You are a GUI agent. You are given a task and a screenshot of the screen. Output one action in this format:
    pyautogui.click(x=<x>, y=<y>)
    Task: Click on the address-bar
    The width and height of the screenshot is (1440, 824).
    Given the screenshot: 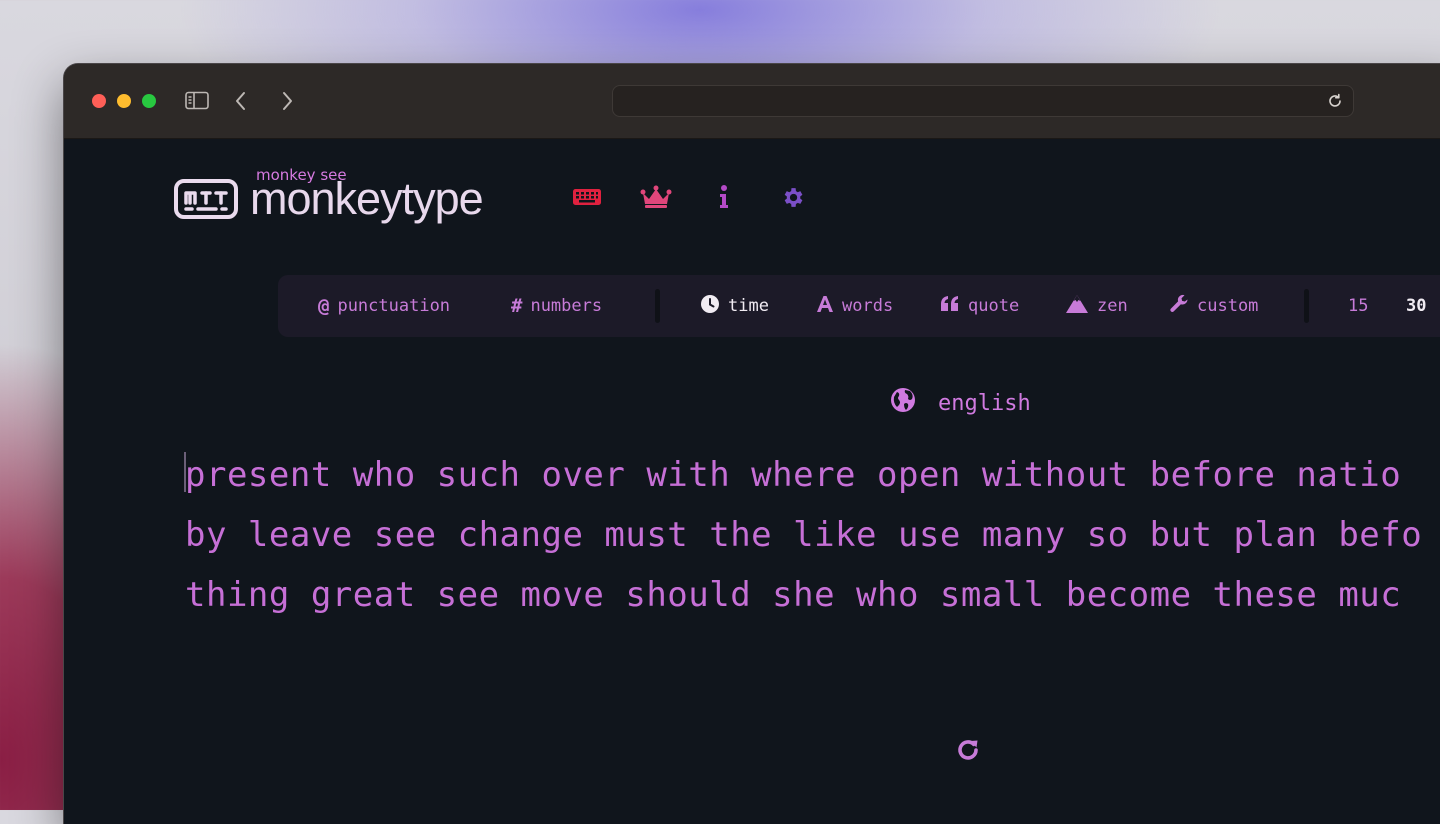 What is the action you would take?
    pyautogui.click(x=983, y=101)
    